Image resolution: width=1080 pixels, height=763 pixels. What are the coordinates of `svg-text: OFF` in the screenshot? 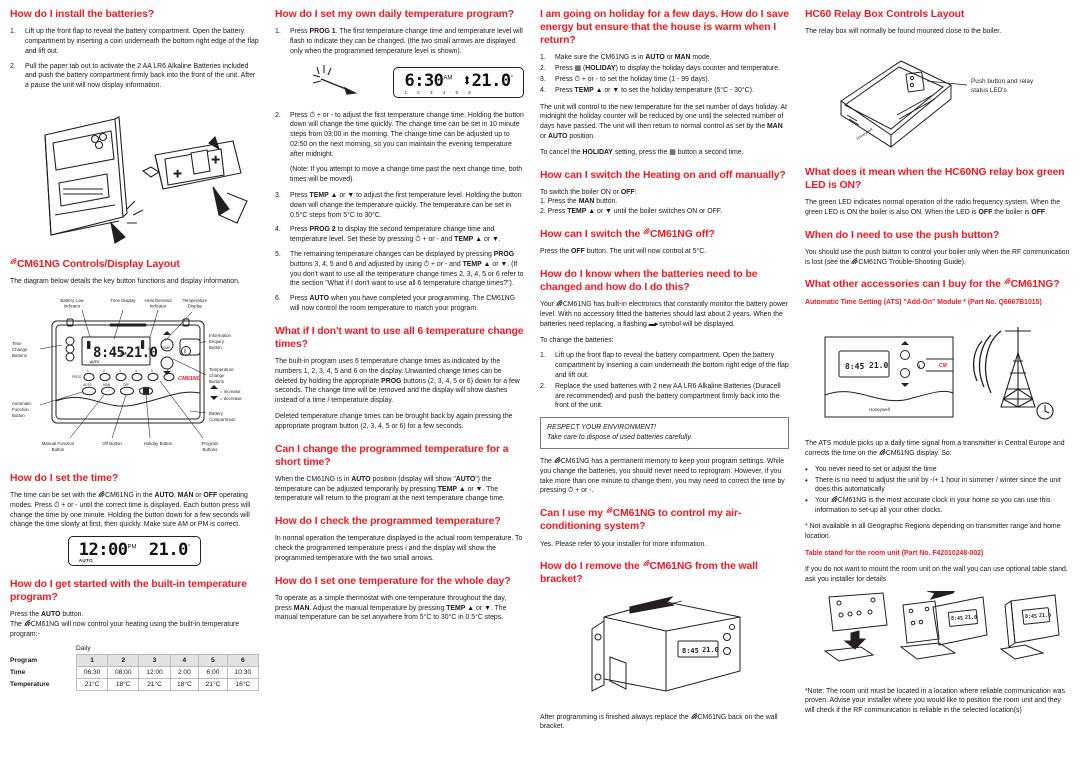 It's located at (126, 385).